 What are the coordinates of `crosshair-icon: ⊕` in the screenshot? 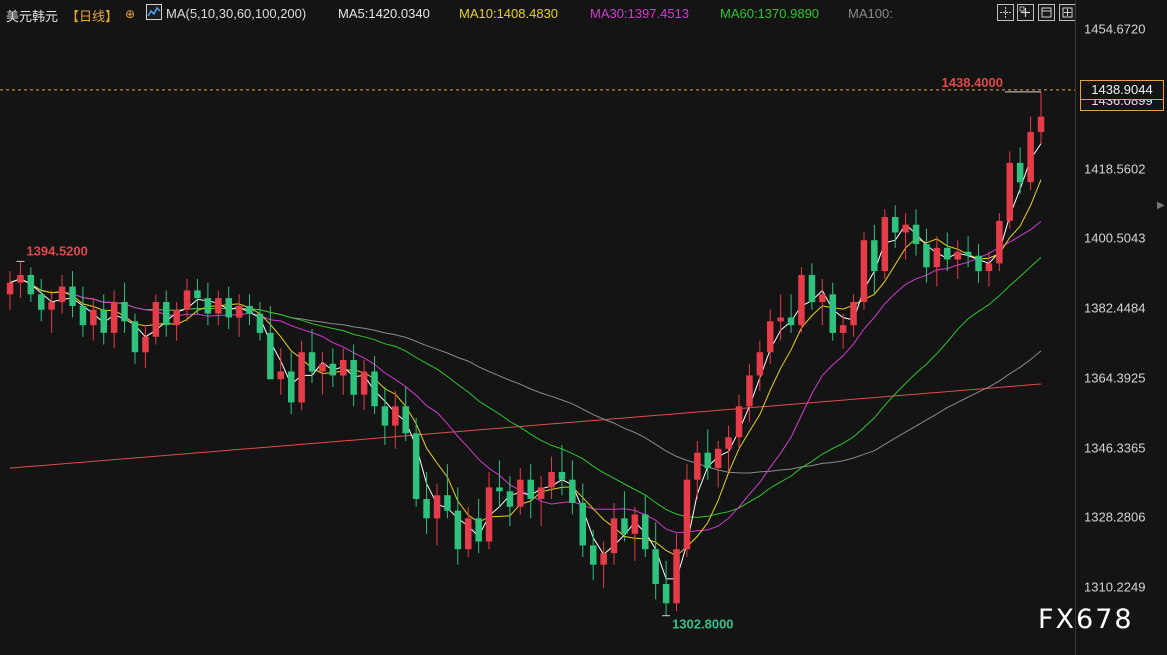 It's located at (130, 14).